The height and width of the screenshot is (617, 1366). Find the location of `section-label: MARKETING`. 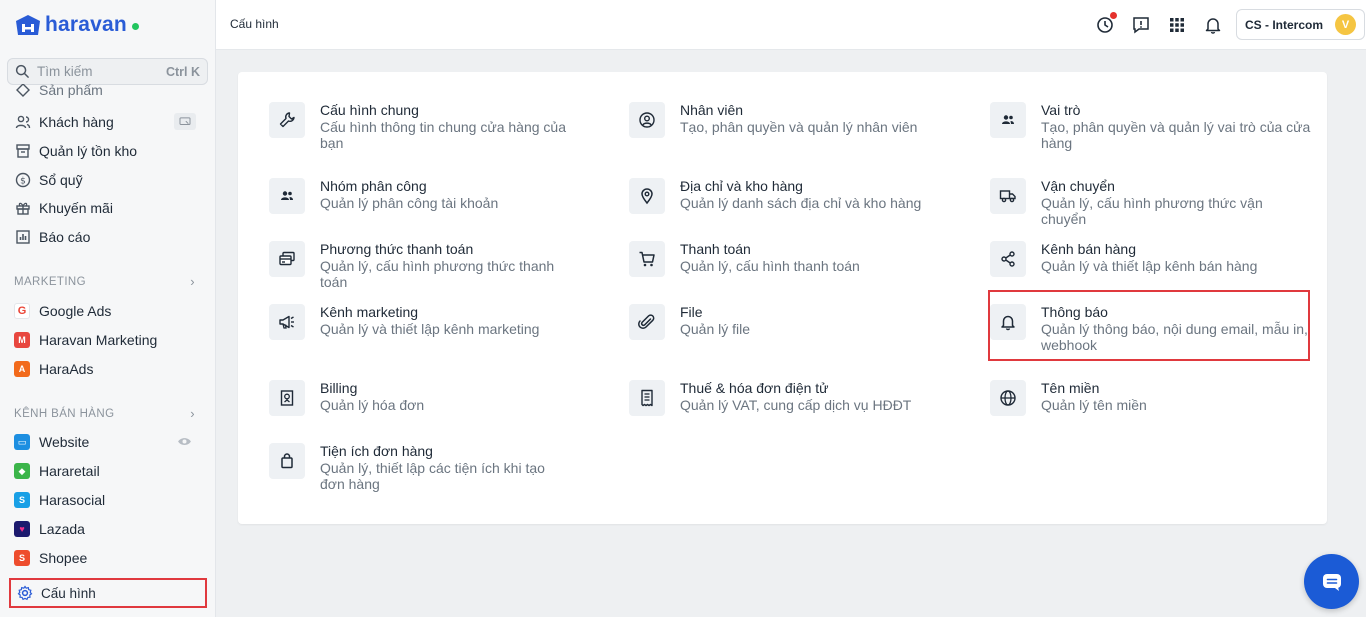

section-label: MARKETING is located at coordinates (50, 281).